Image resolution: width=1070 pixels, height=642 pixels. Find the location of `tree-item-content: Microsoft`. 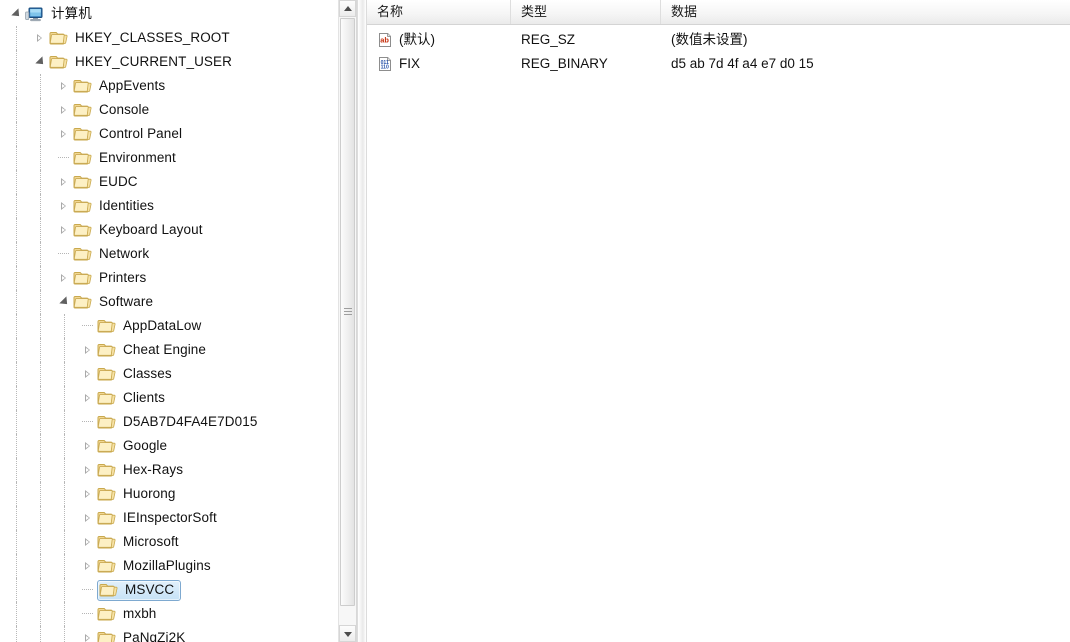

tree-item-content: Microsoft is located at coordinates (139, 542).